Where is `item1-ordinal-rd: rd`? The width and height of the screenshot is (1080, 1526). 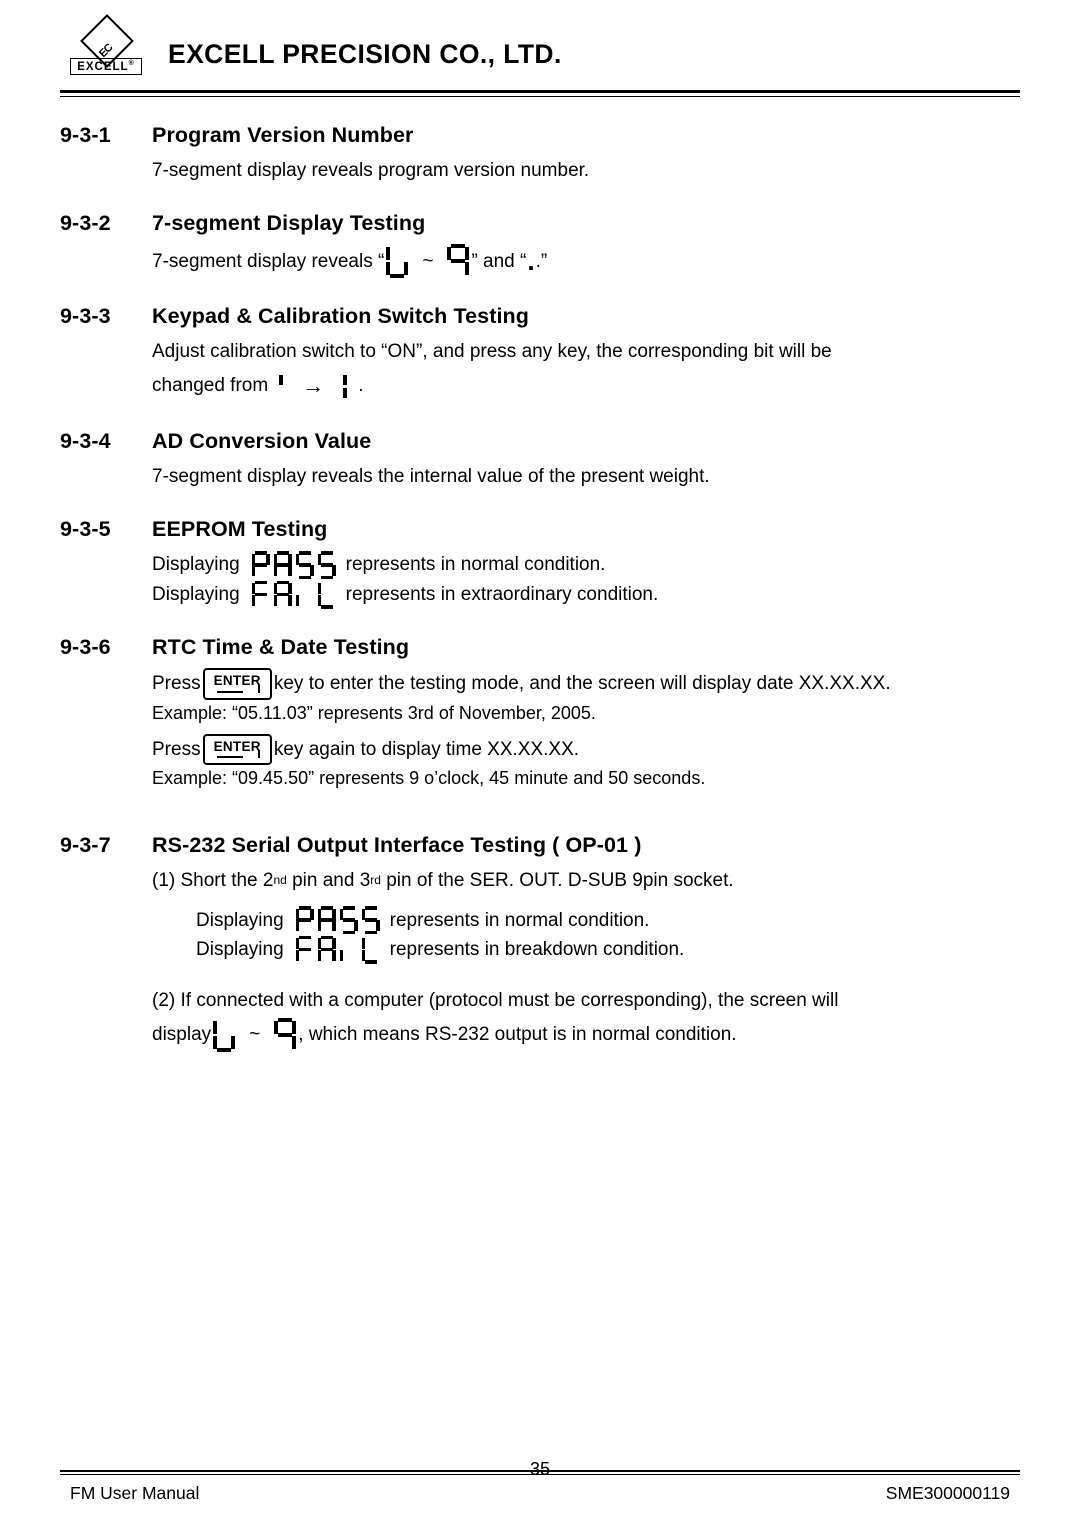
item1-ordinal-rd: rd is located at coordinates (375, 880).